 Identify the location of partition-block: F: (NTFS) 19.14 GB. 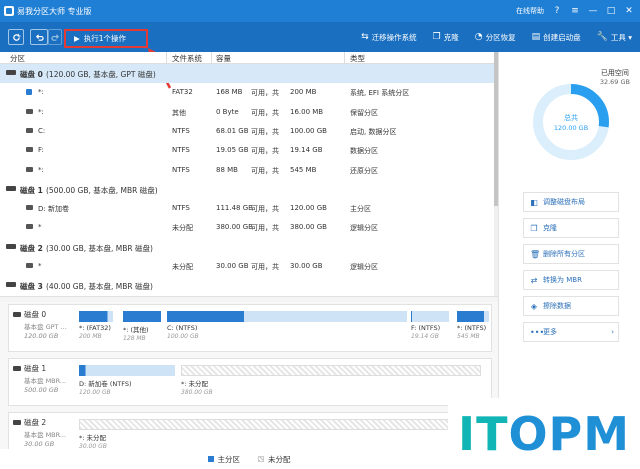
(430, 325).